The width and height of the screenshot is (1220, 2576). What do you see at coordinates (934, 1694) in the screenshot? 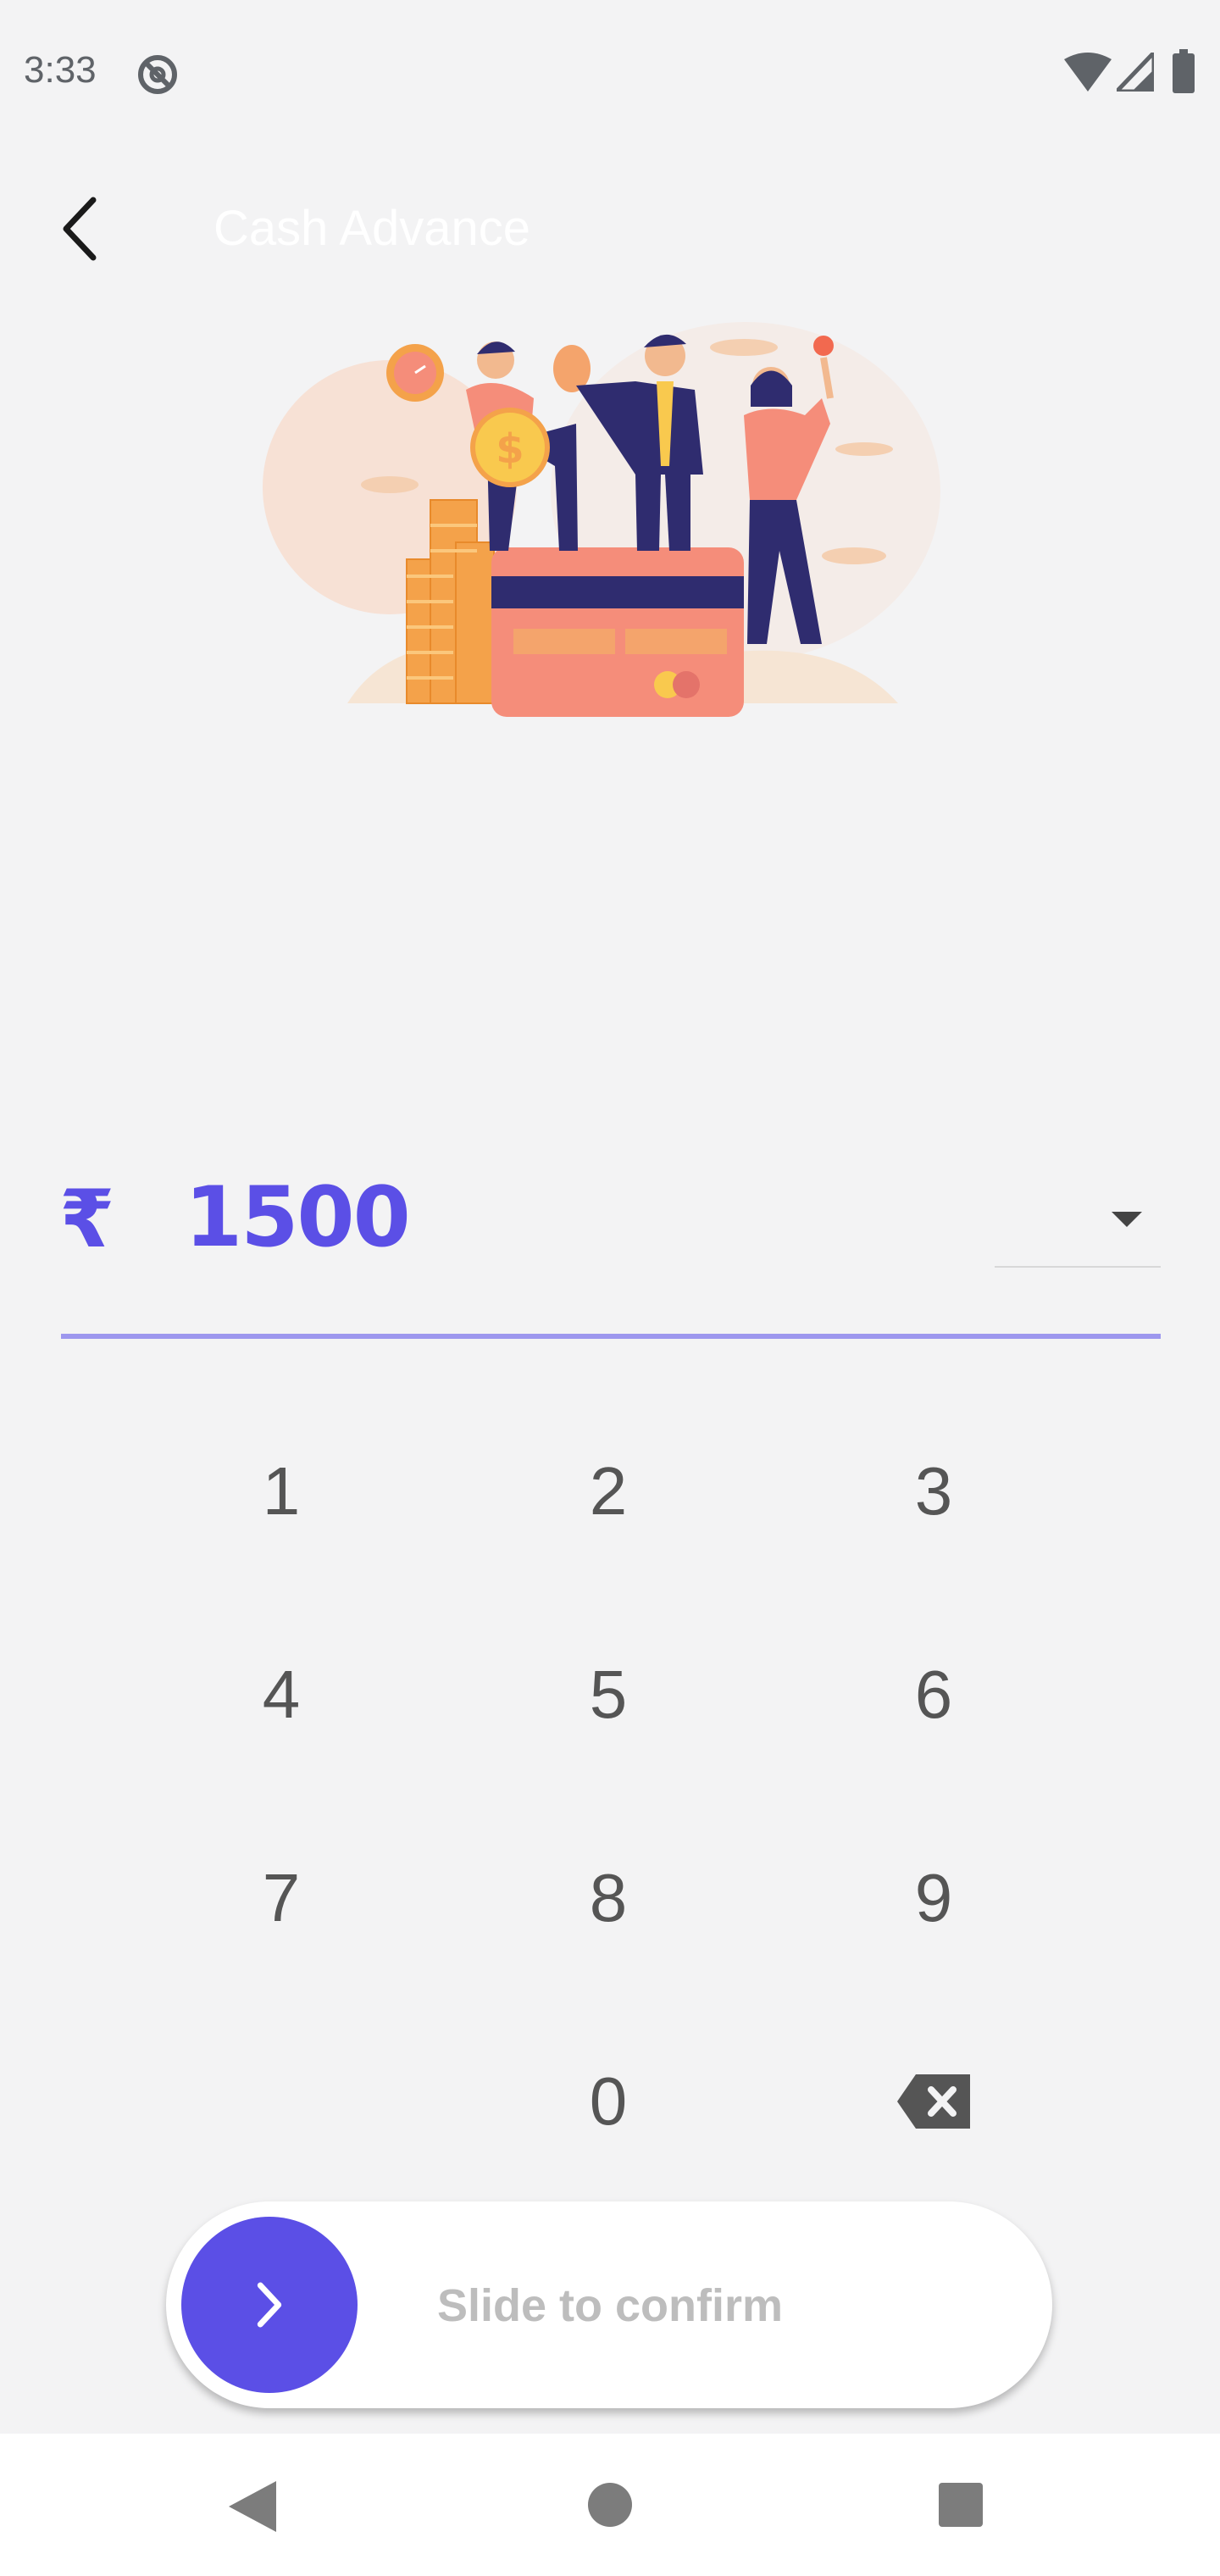
I see `keypad-key-6: 6` at bounding box center [934, 1694].